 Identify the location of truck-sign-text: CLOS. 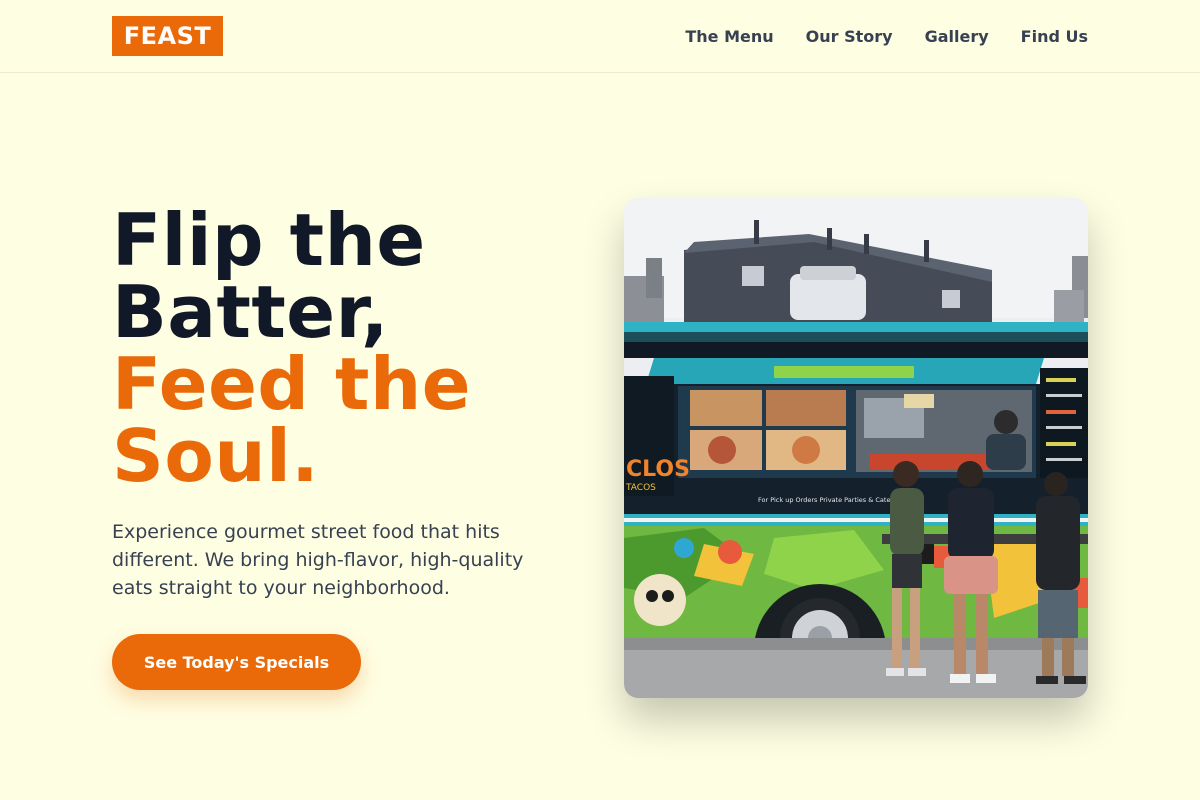
(658, 469).